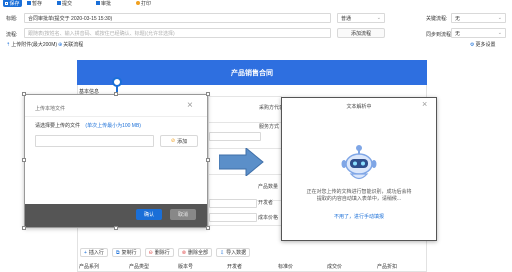  I want to click on importance-label: 关键流程:, so click(437, 19).